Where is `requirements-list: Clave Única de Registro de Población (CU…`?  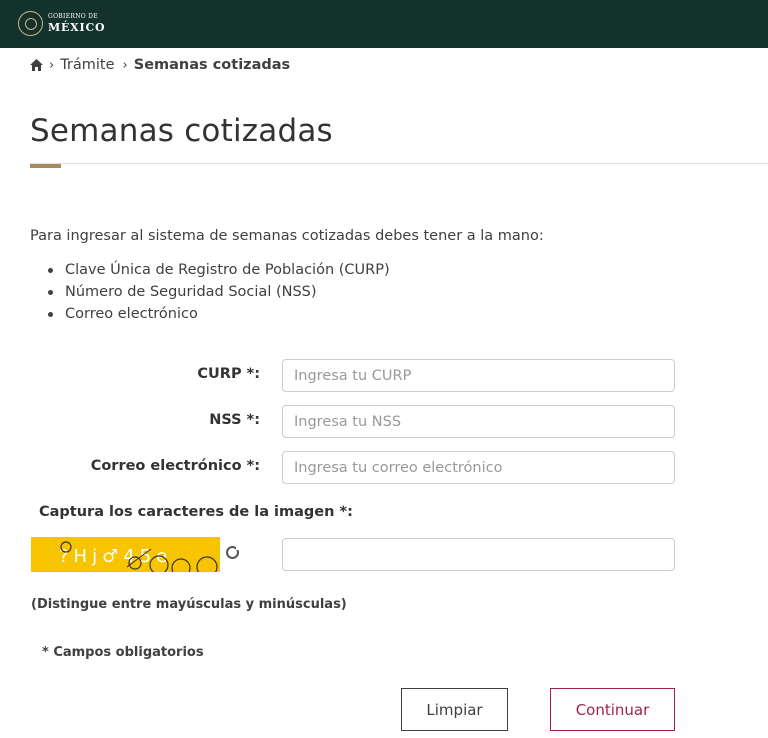 requirements-list: Clave Única de Registro de Población (CU… is located at coordinates (219, 292).